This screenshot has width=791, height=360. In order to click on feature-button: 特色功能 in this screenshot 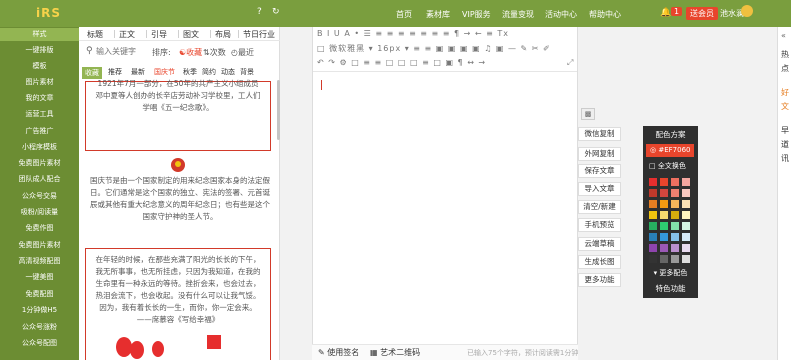, I will do `click(670, 288)`.